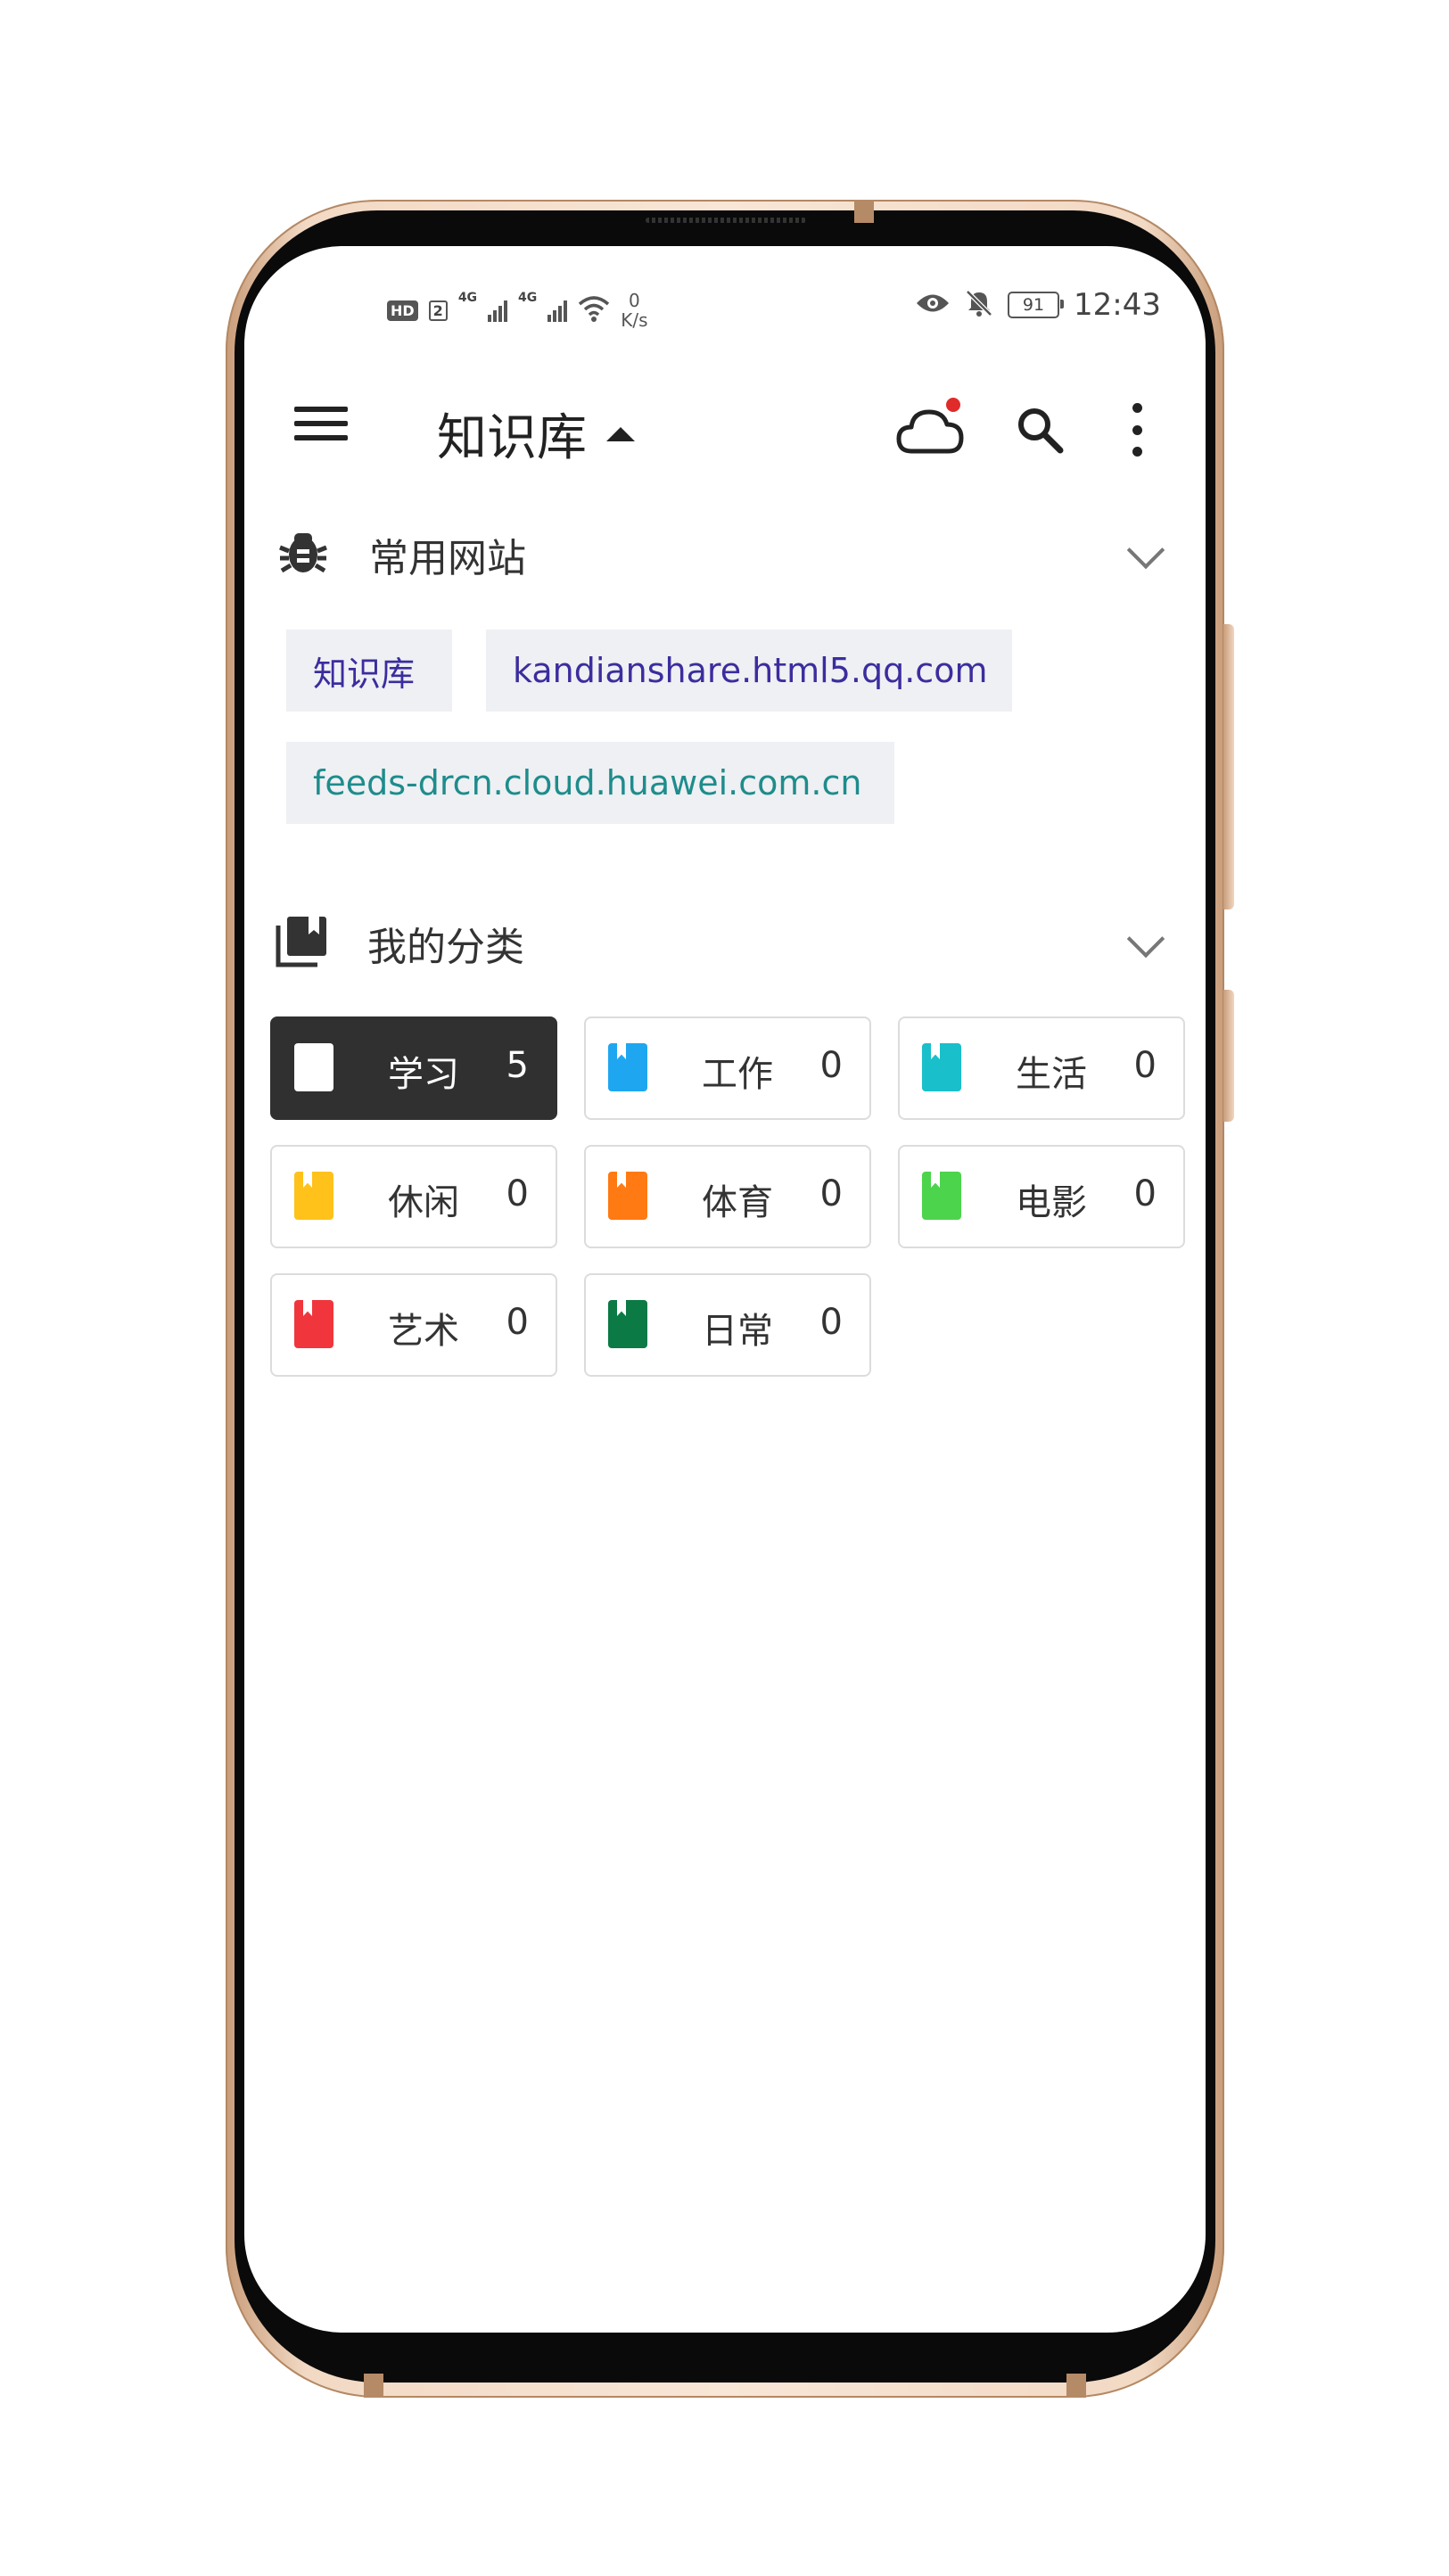 This screenshot has height=2576, width=1449. What do you see at coordinates (402, 310) in the screenshot?
I see `hd-icon: HD` at bounding box center [402, 310].